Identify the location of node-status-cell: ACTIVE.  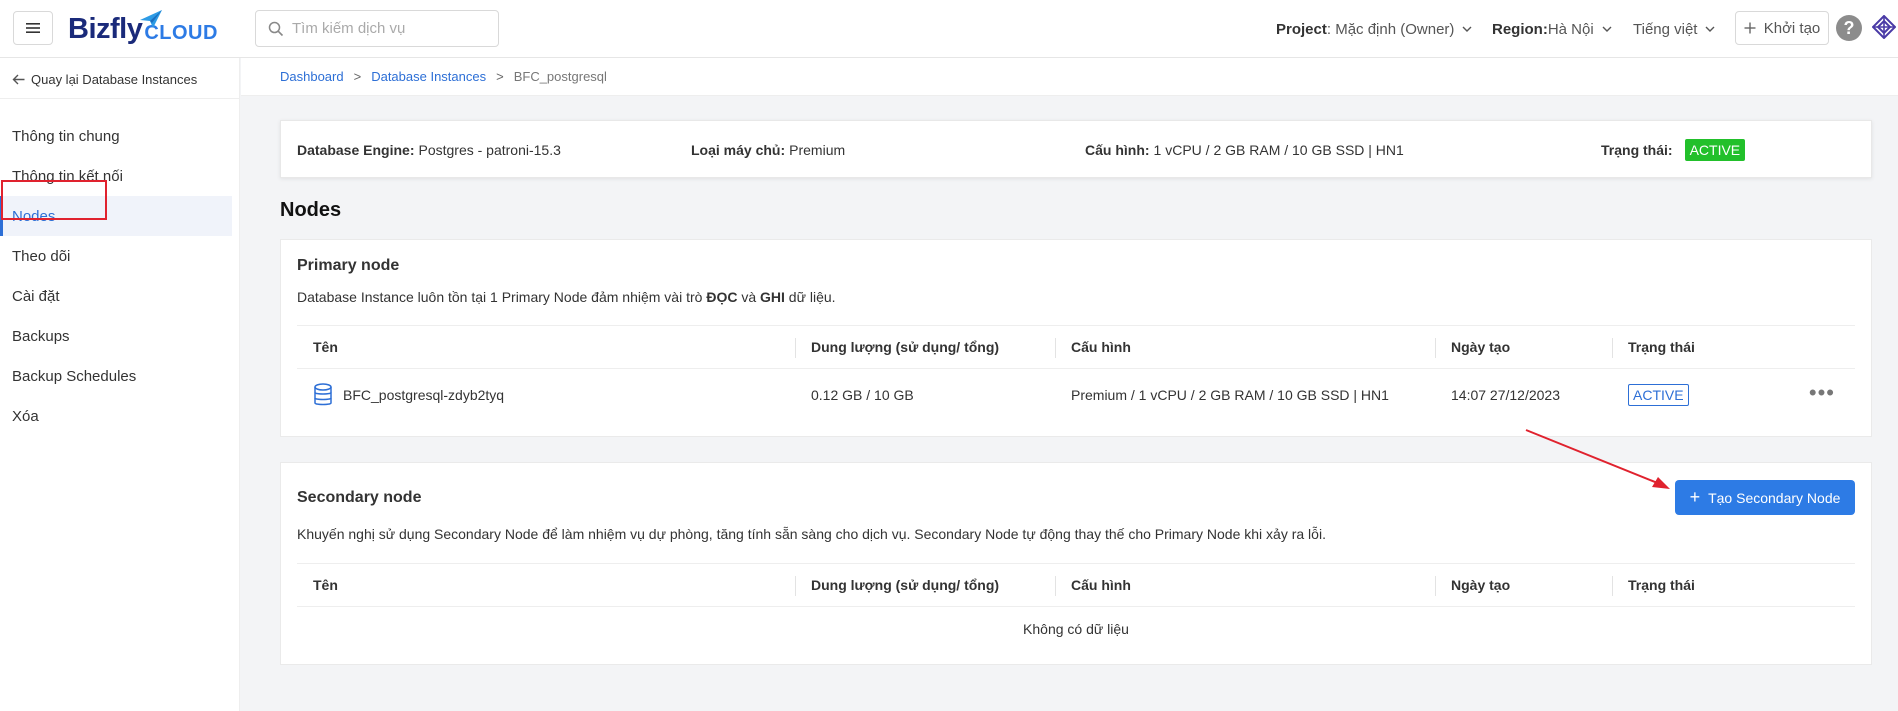
(1650, 395).